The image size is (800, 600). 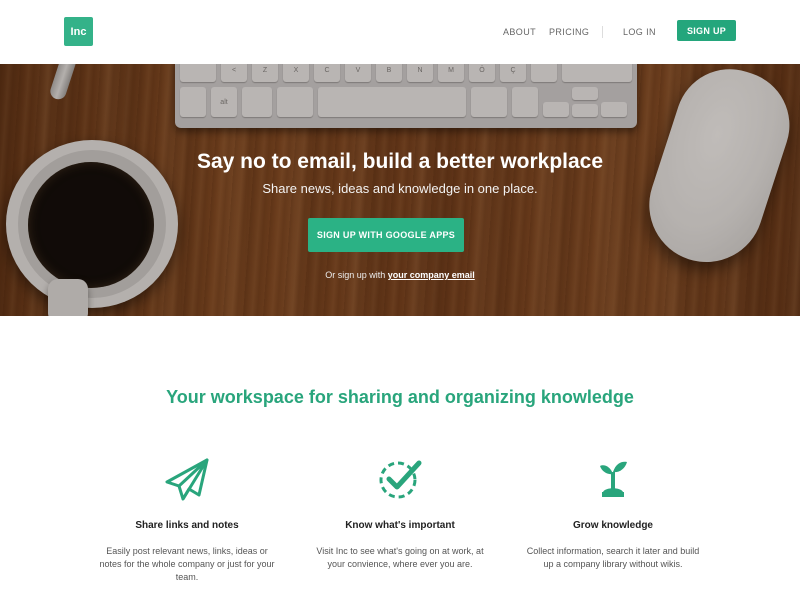 I want to click on nav-about-link: ABOUT, so click(x=519, y=32).